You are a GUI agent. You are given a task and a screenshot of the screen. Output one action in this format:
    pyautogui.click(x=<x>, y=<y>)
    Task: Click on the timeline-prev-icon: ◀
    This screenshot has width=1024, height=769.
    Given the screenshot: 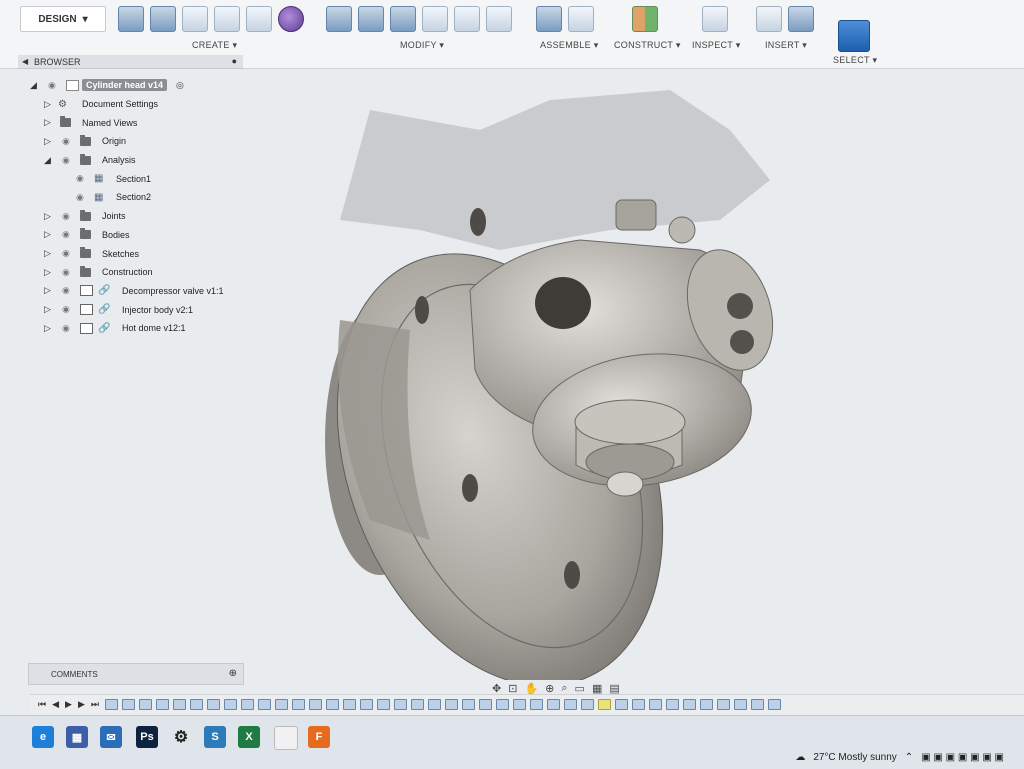 What is the action you would take?
    pyautogui.click(x=55, y=704)
    